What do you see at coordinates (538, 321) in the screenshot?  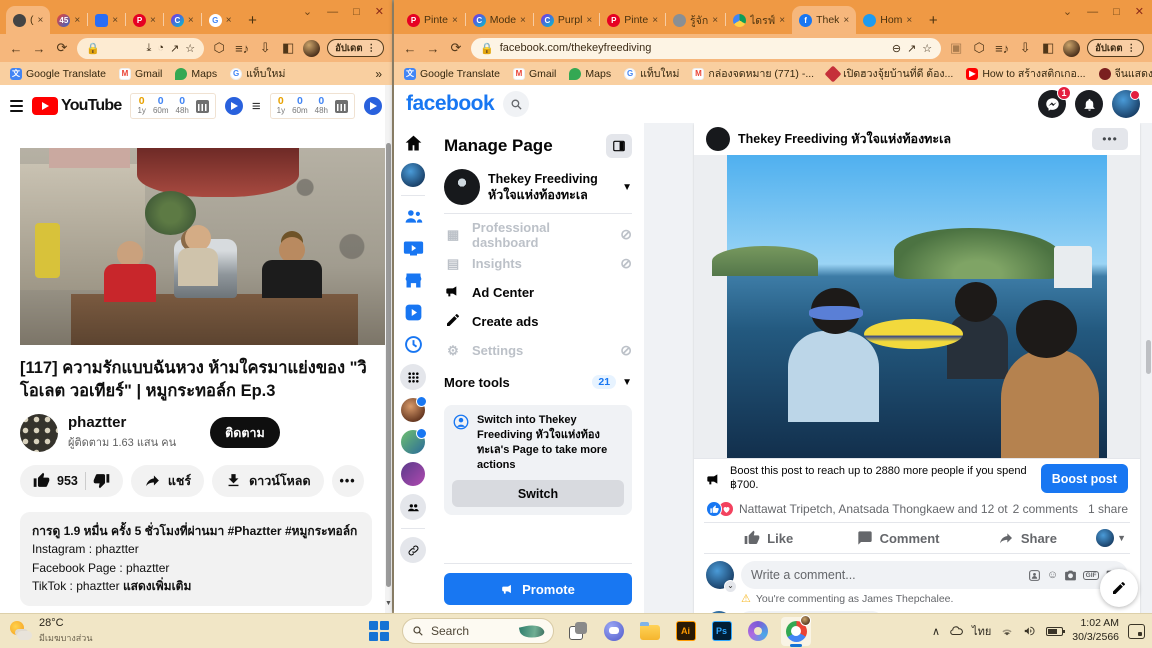 I see `menu-create-ads: Create ads` at bounding box center [538, 321].